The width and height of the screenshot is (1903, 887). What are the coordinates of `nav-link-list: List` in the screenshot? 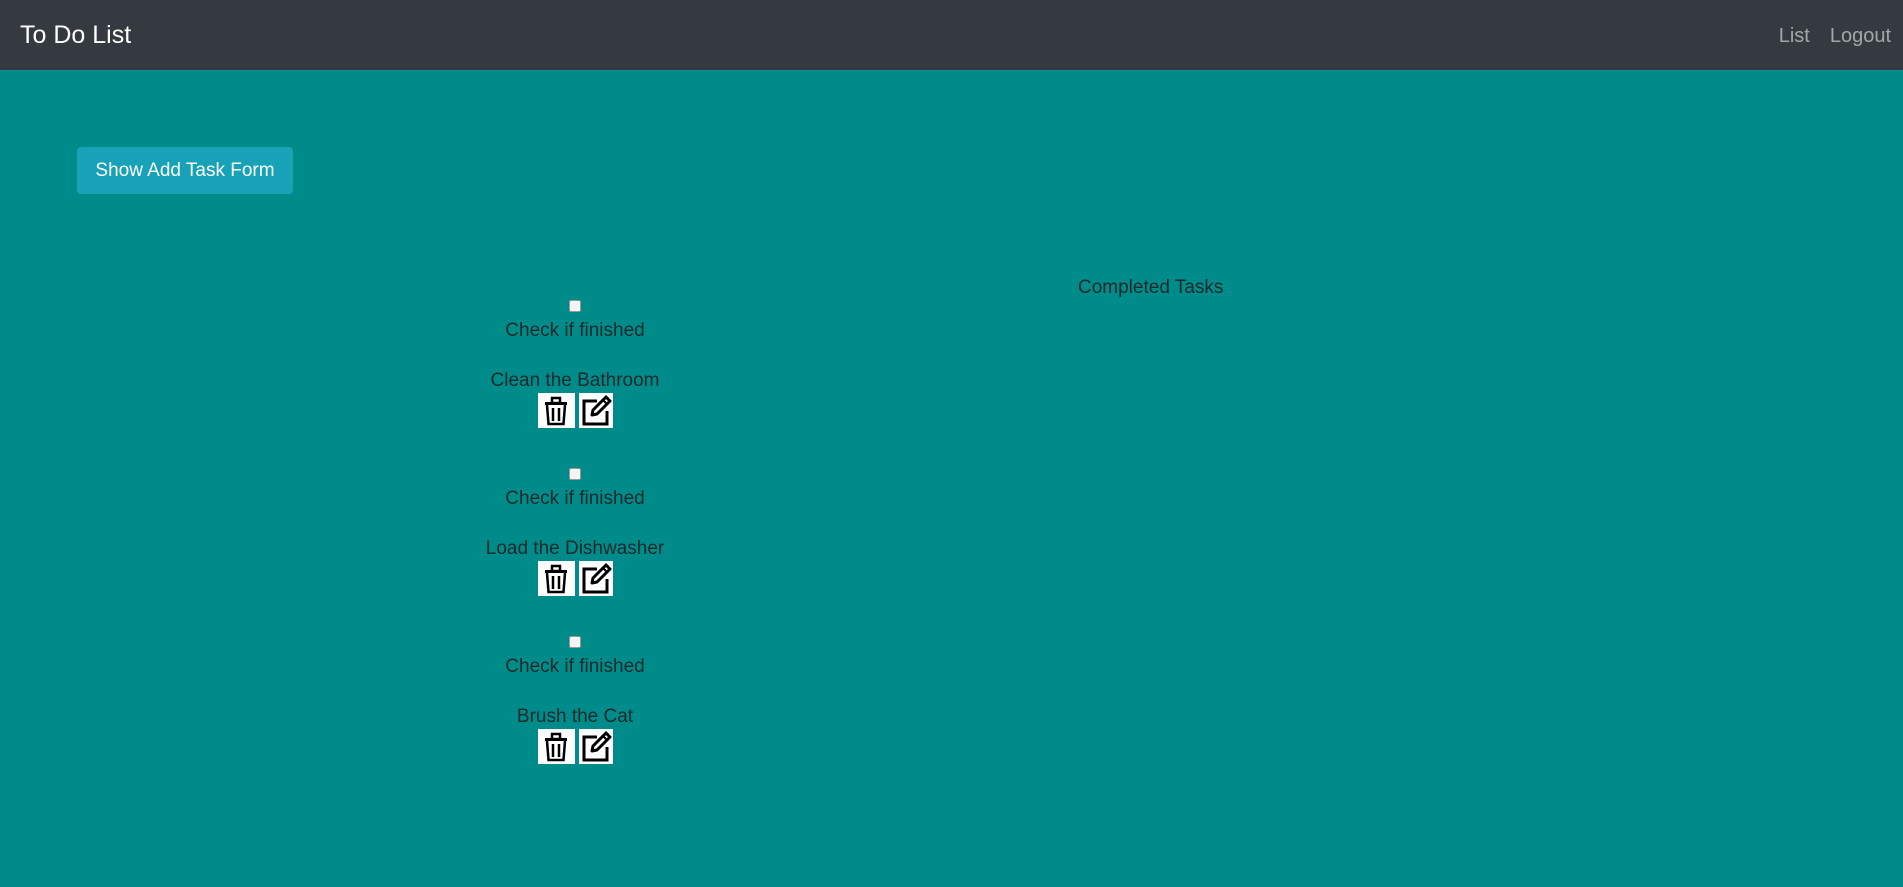 It's located at (1794, 36).